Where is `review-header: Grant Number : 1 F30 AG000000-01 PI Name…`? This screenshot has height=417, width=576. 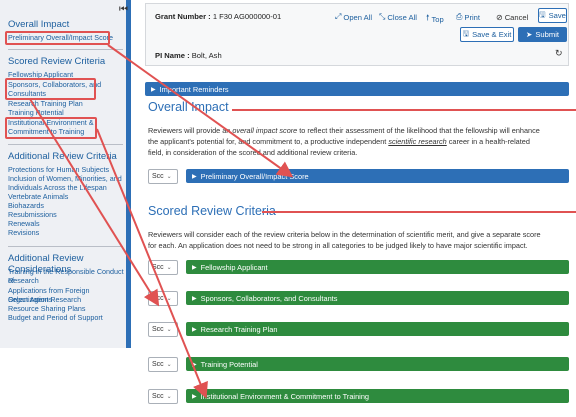
review-header: Grant Number : 1 F30 AG000000-01 PI Name… is located at coordinates (357, 34).